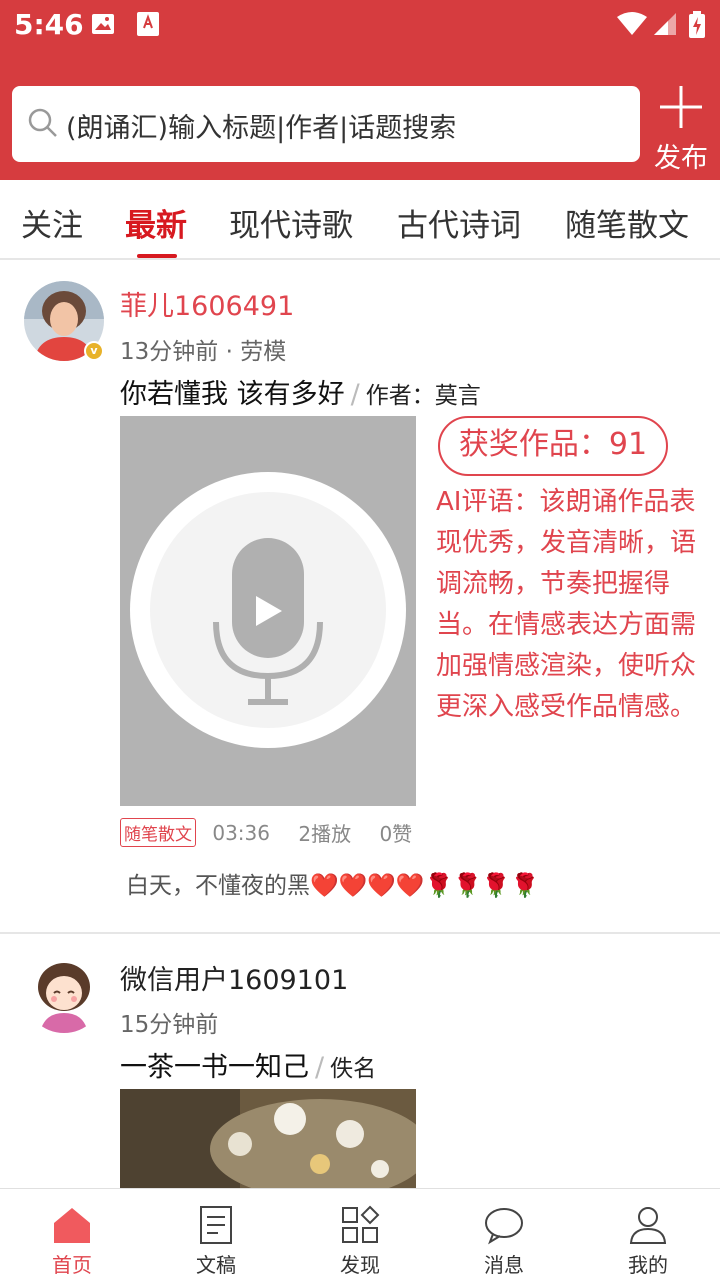  Describe the element at coordinates (72, 1265) in the screenshot. I see `nav-home-label: 首页` at that location.